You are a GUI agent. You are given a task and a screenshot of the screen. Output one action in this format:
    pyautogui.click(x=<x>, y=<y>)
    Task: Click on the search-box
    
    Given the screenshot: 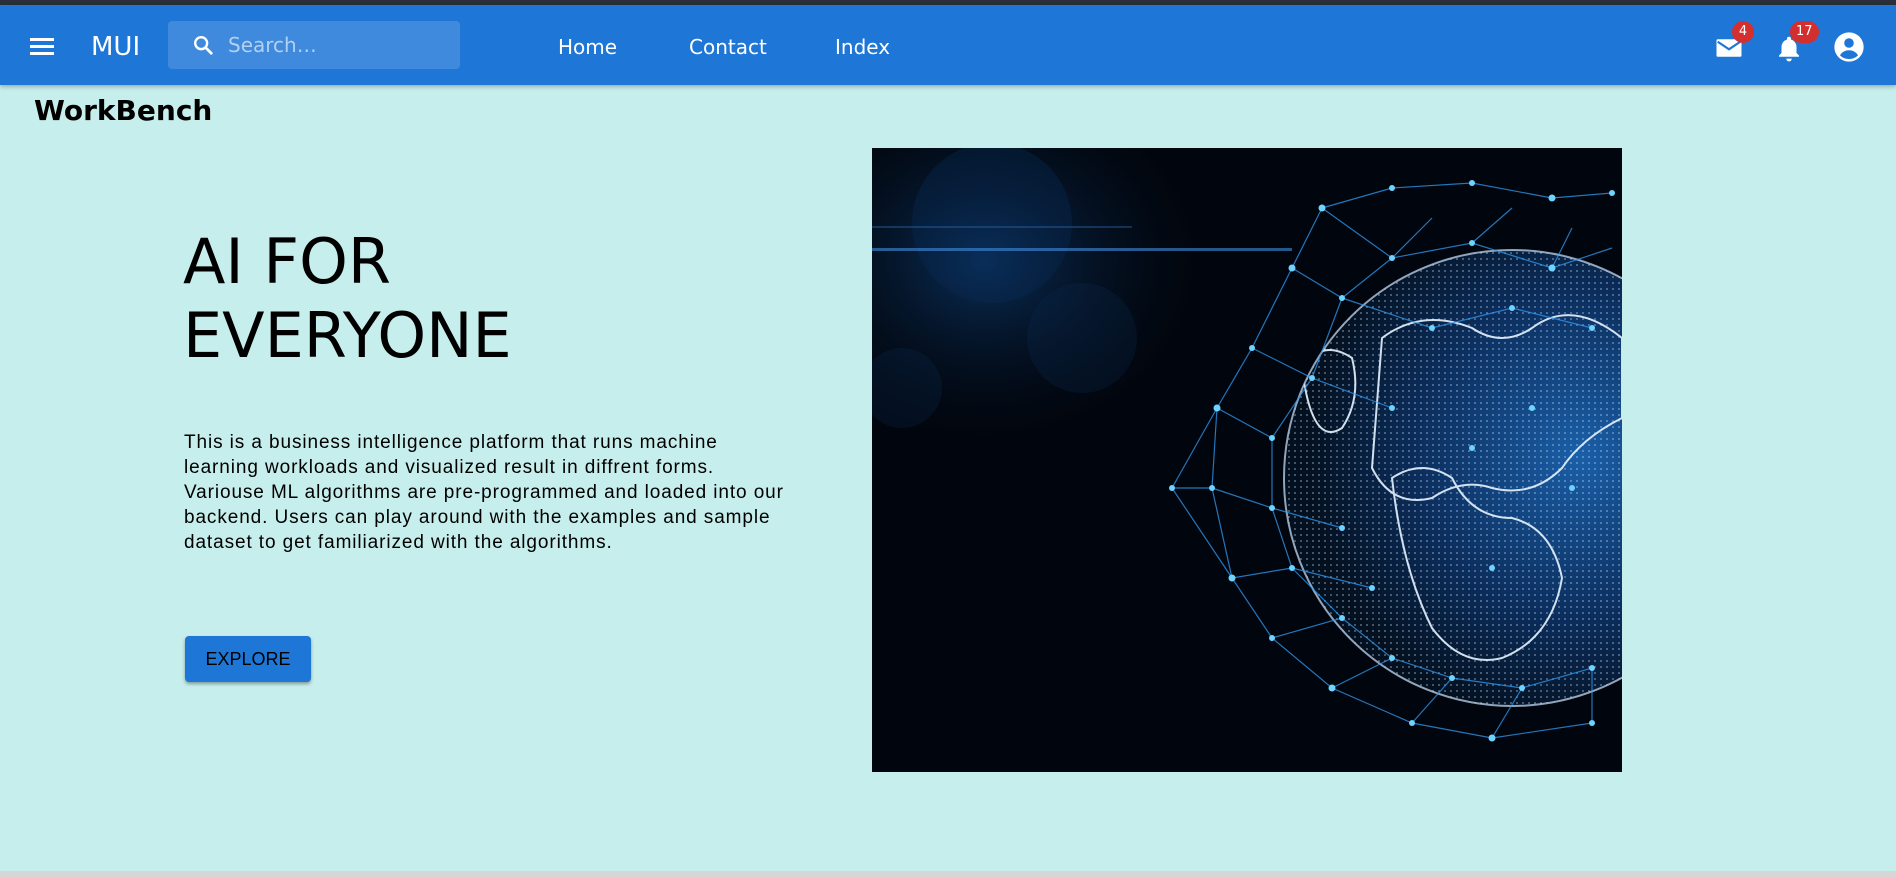 What is the action you would take?
    pyautogui.click(x=314, y=45)
    